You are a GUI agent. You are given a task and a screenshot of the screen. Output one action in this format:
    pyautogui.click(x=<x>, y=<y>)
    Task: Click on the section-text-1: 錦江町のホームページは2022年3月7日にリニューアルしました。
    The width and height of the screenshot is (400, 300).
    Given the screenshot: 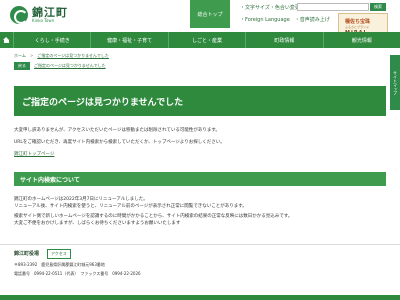 What is the action you would take?
    pyautogui.click(x=81, y=199)
    